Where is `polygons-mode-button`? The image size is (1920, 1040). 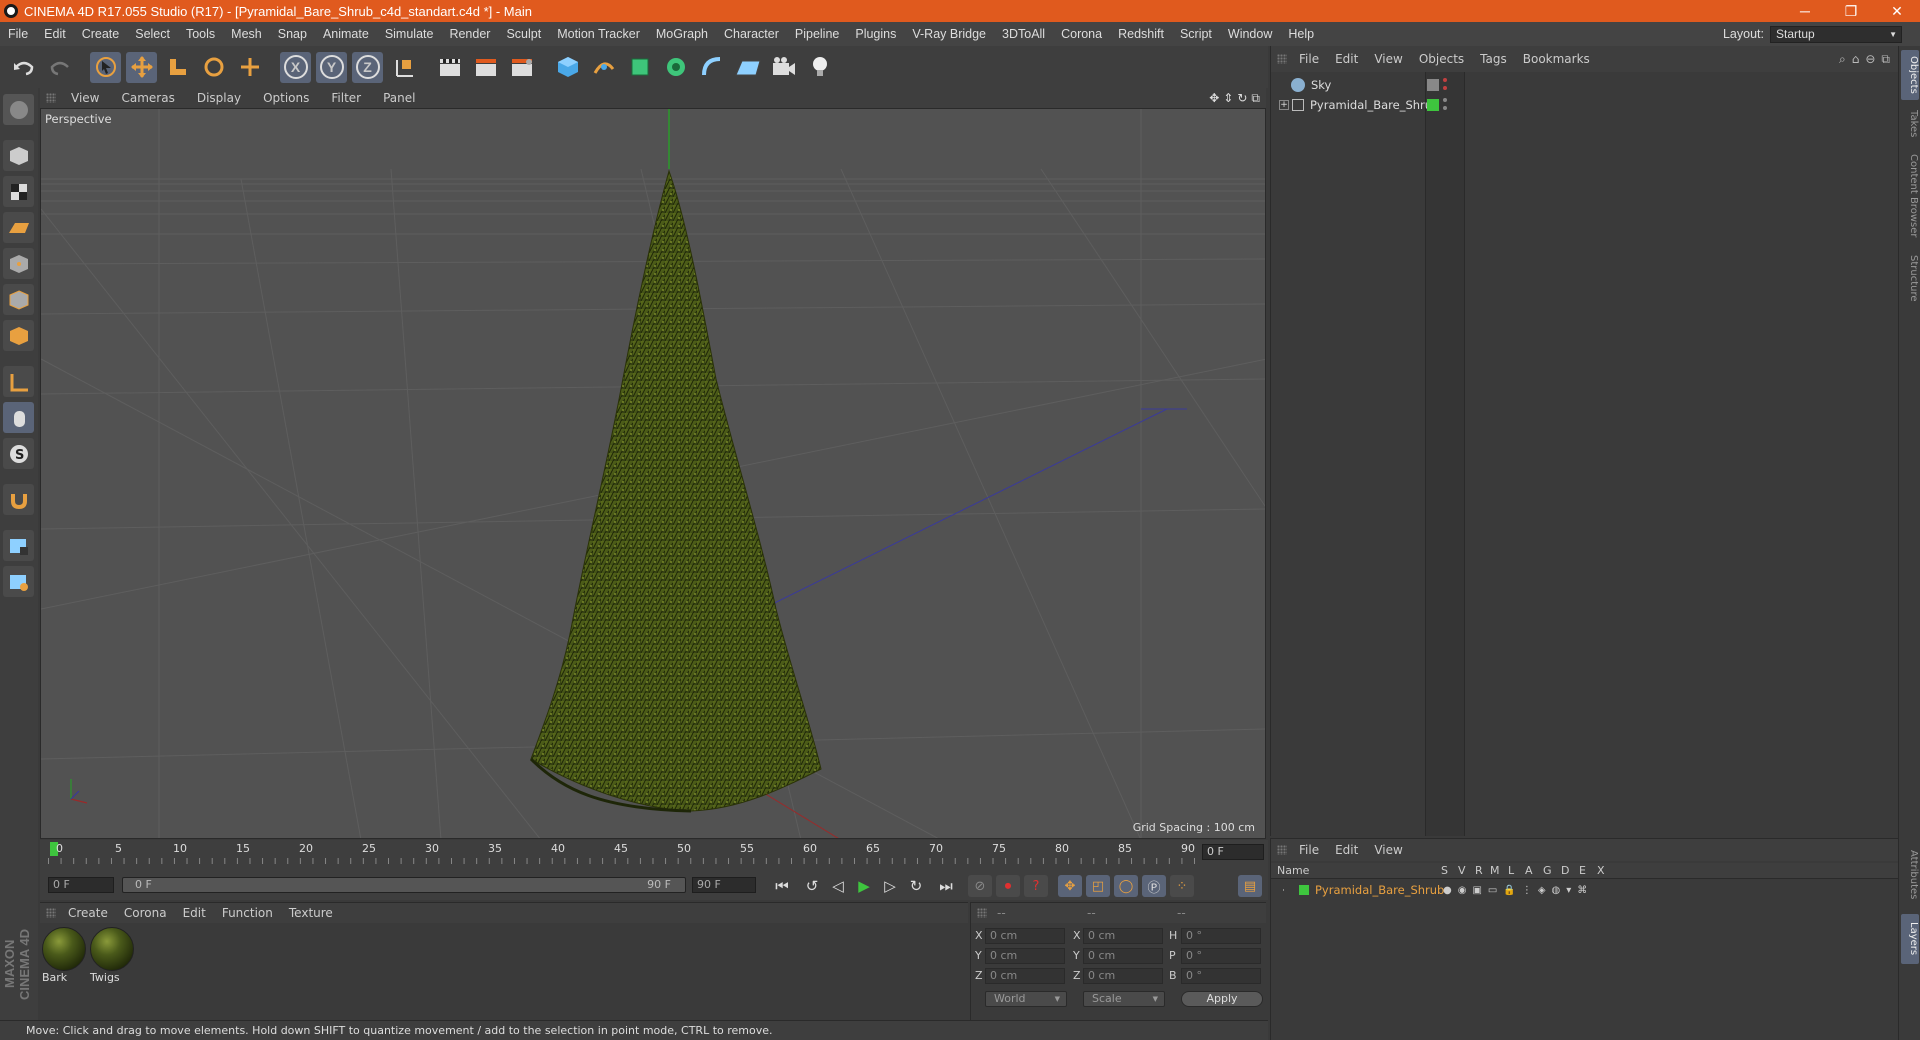
polygons-mode-button is located at coordinates (18, 335).